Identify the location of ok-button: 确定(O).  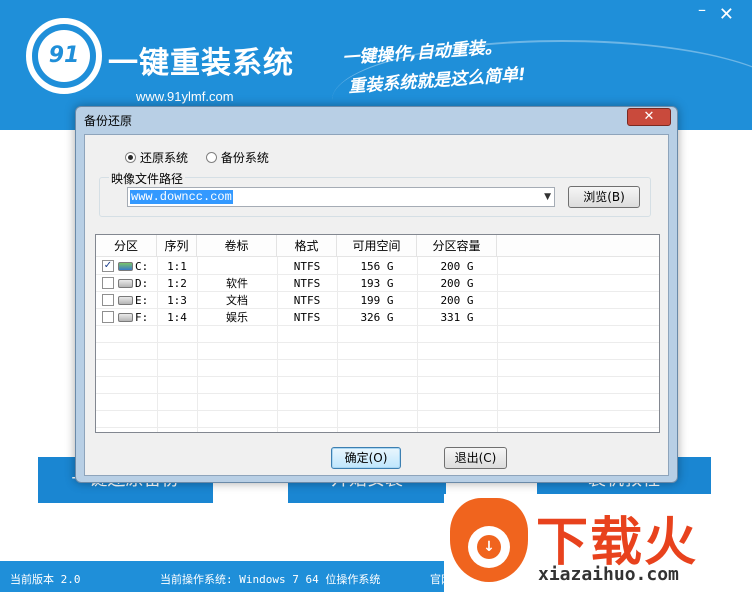
(366, 458).